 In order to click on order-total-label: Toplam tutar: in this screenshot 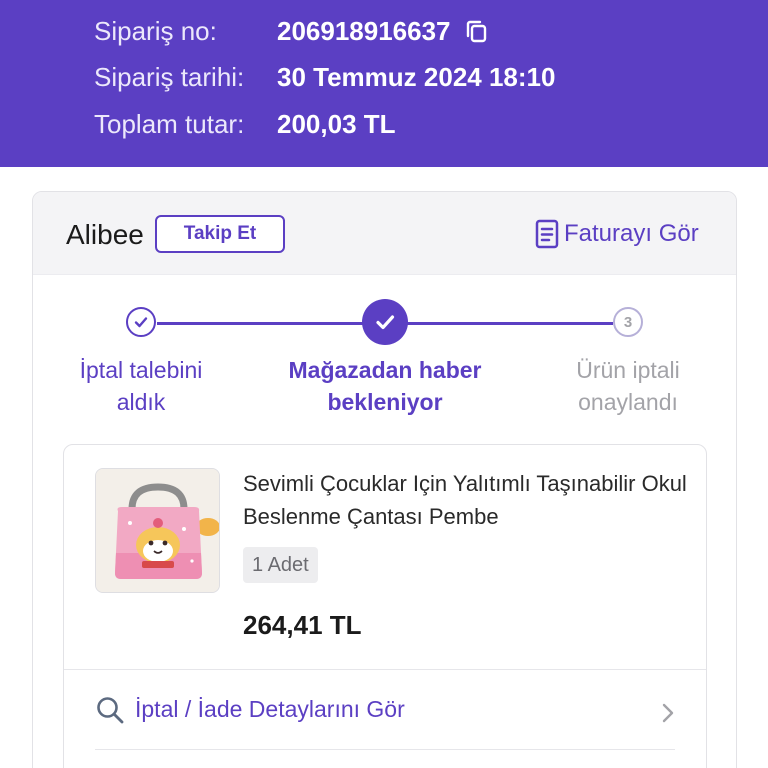, I will do `click(169, 124)`.